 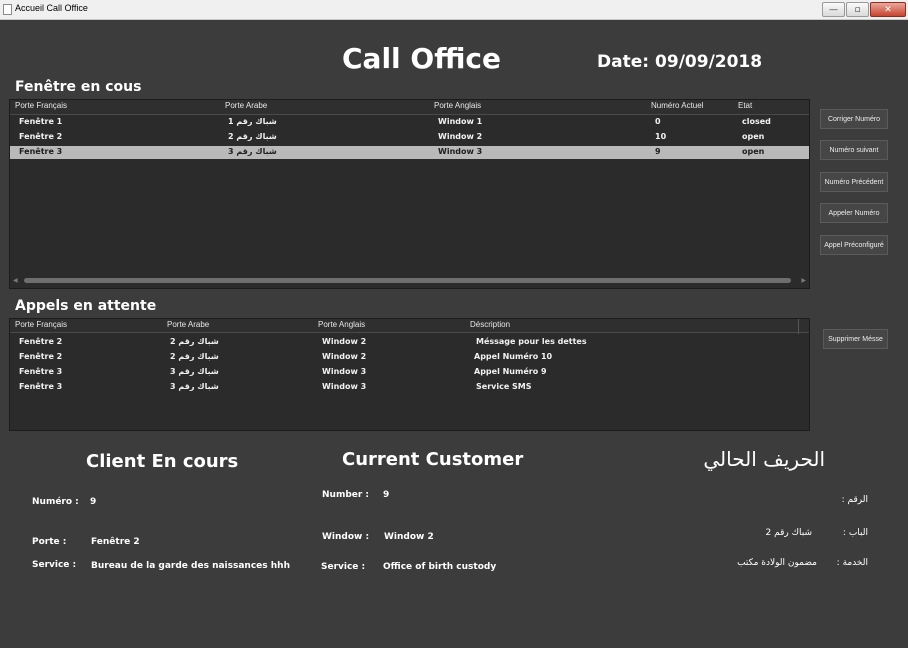 What do you see at coordinates (409, 152) in the screenshot?
I see `table-row-selected: Fenêtre 3 شباك رقم 3 Window 3 9 open` at bounding box center [409, 152].